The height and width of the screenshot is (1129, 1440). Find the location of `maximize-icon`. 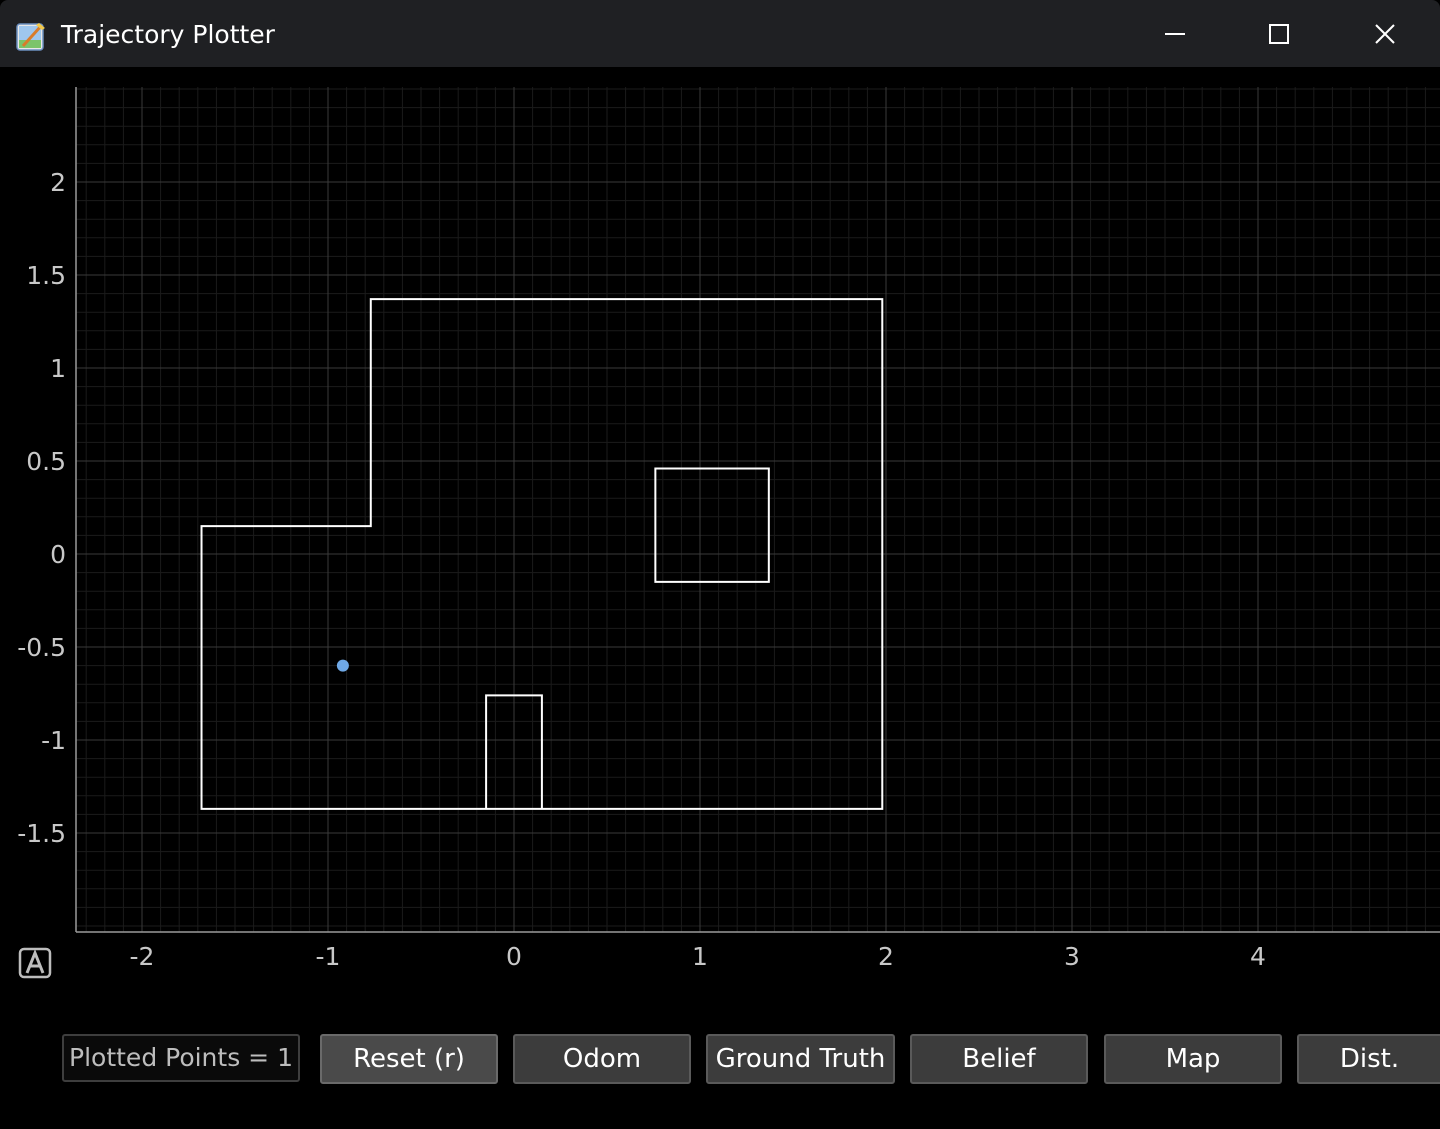

maximize-icon is located at coordinates (1279, 34).